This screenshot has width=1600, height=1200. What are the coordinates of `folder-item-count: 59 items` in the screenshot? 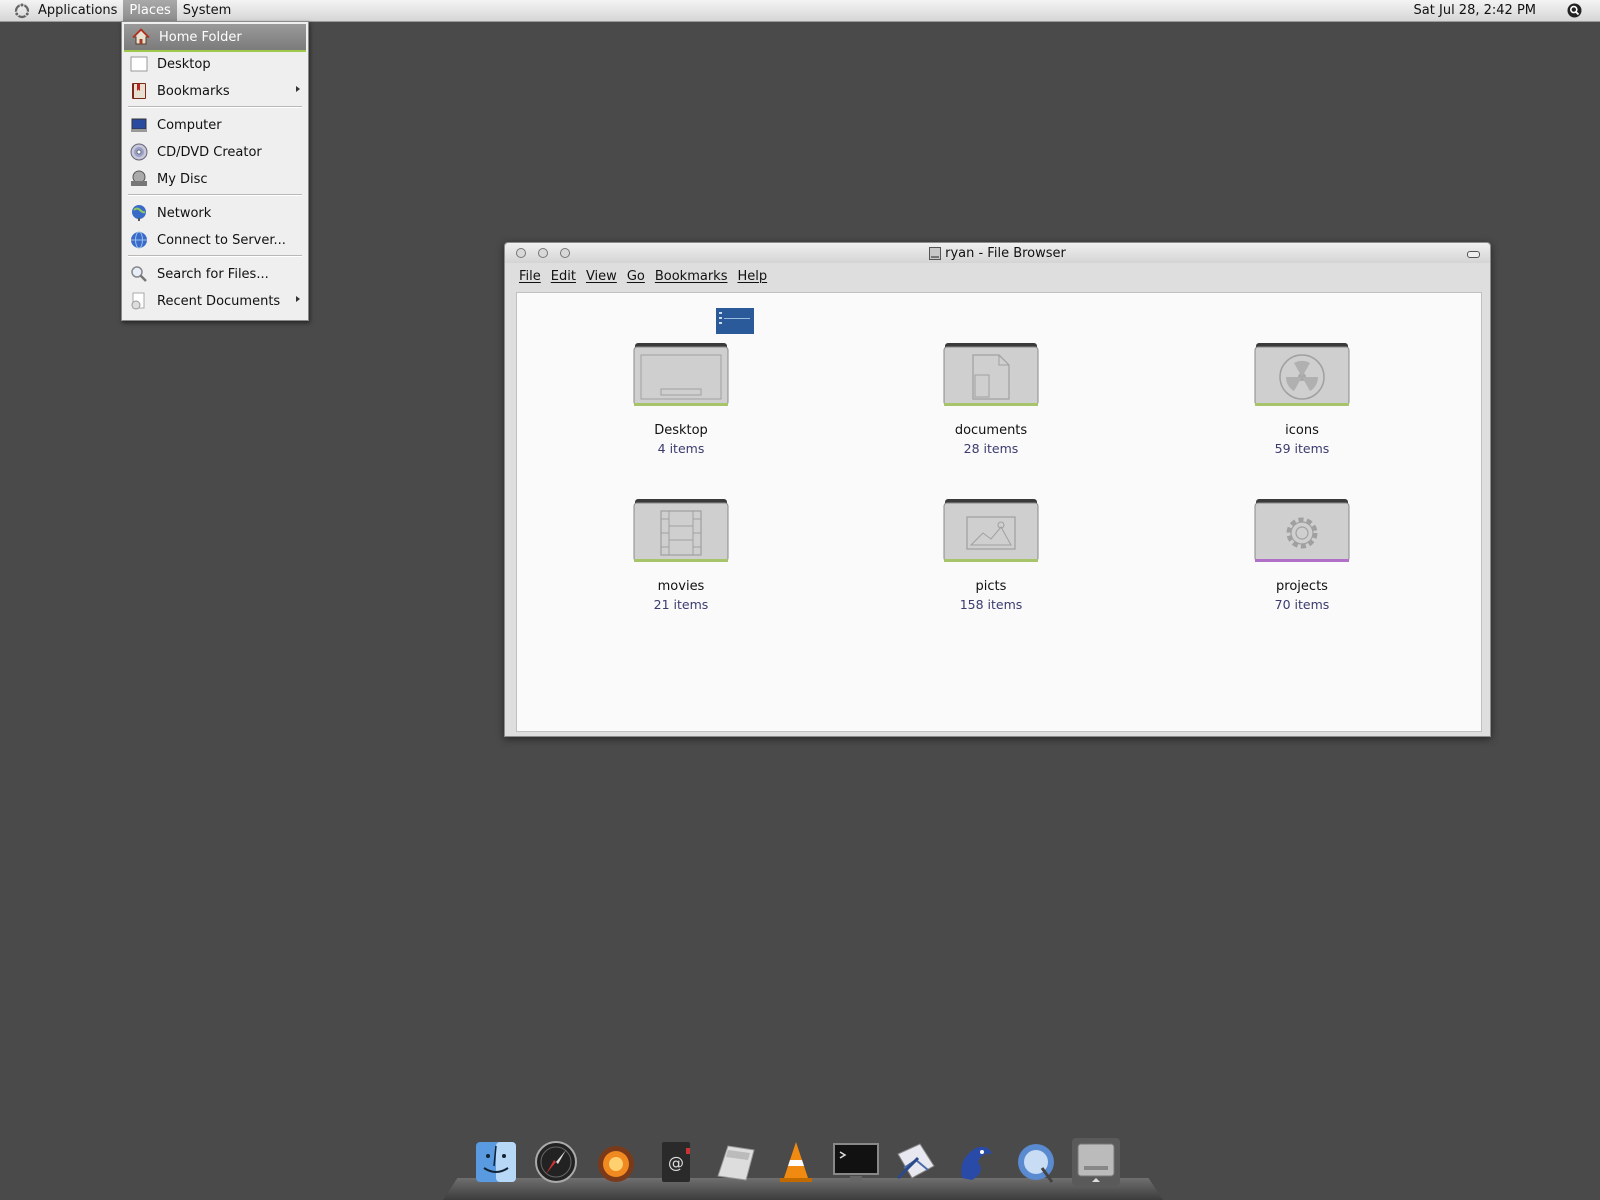 It's located at (1302, 448).